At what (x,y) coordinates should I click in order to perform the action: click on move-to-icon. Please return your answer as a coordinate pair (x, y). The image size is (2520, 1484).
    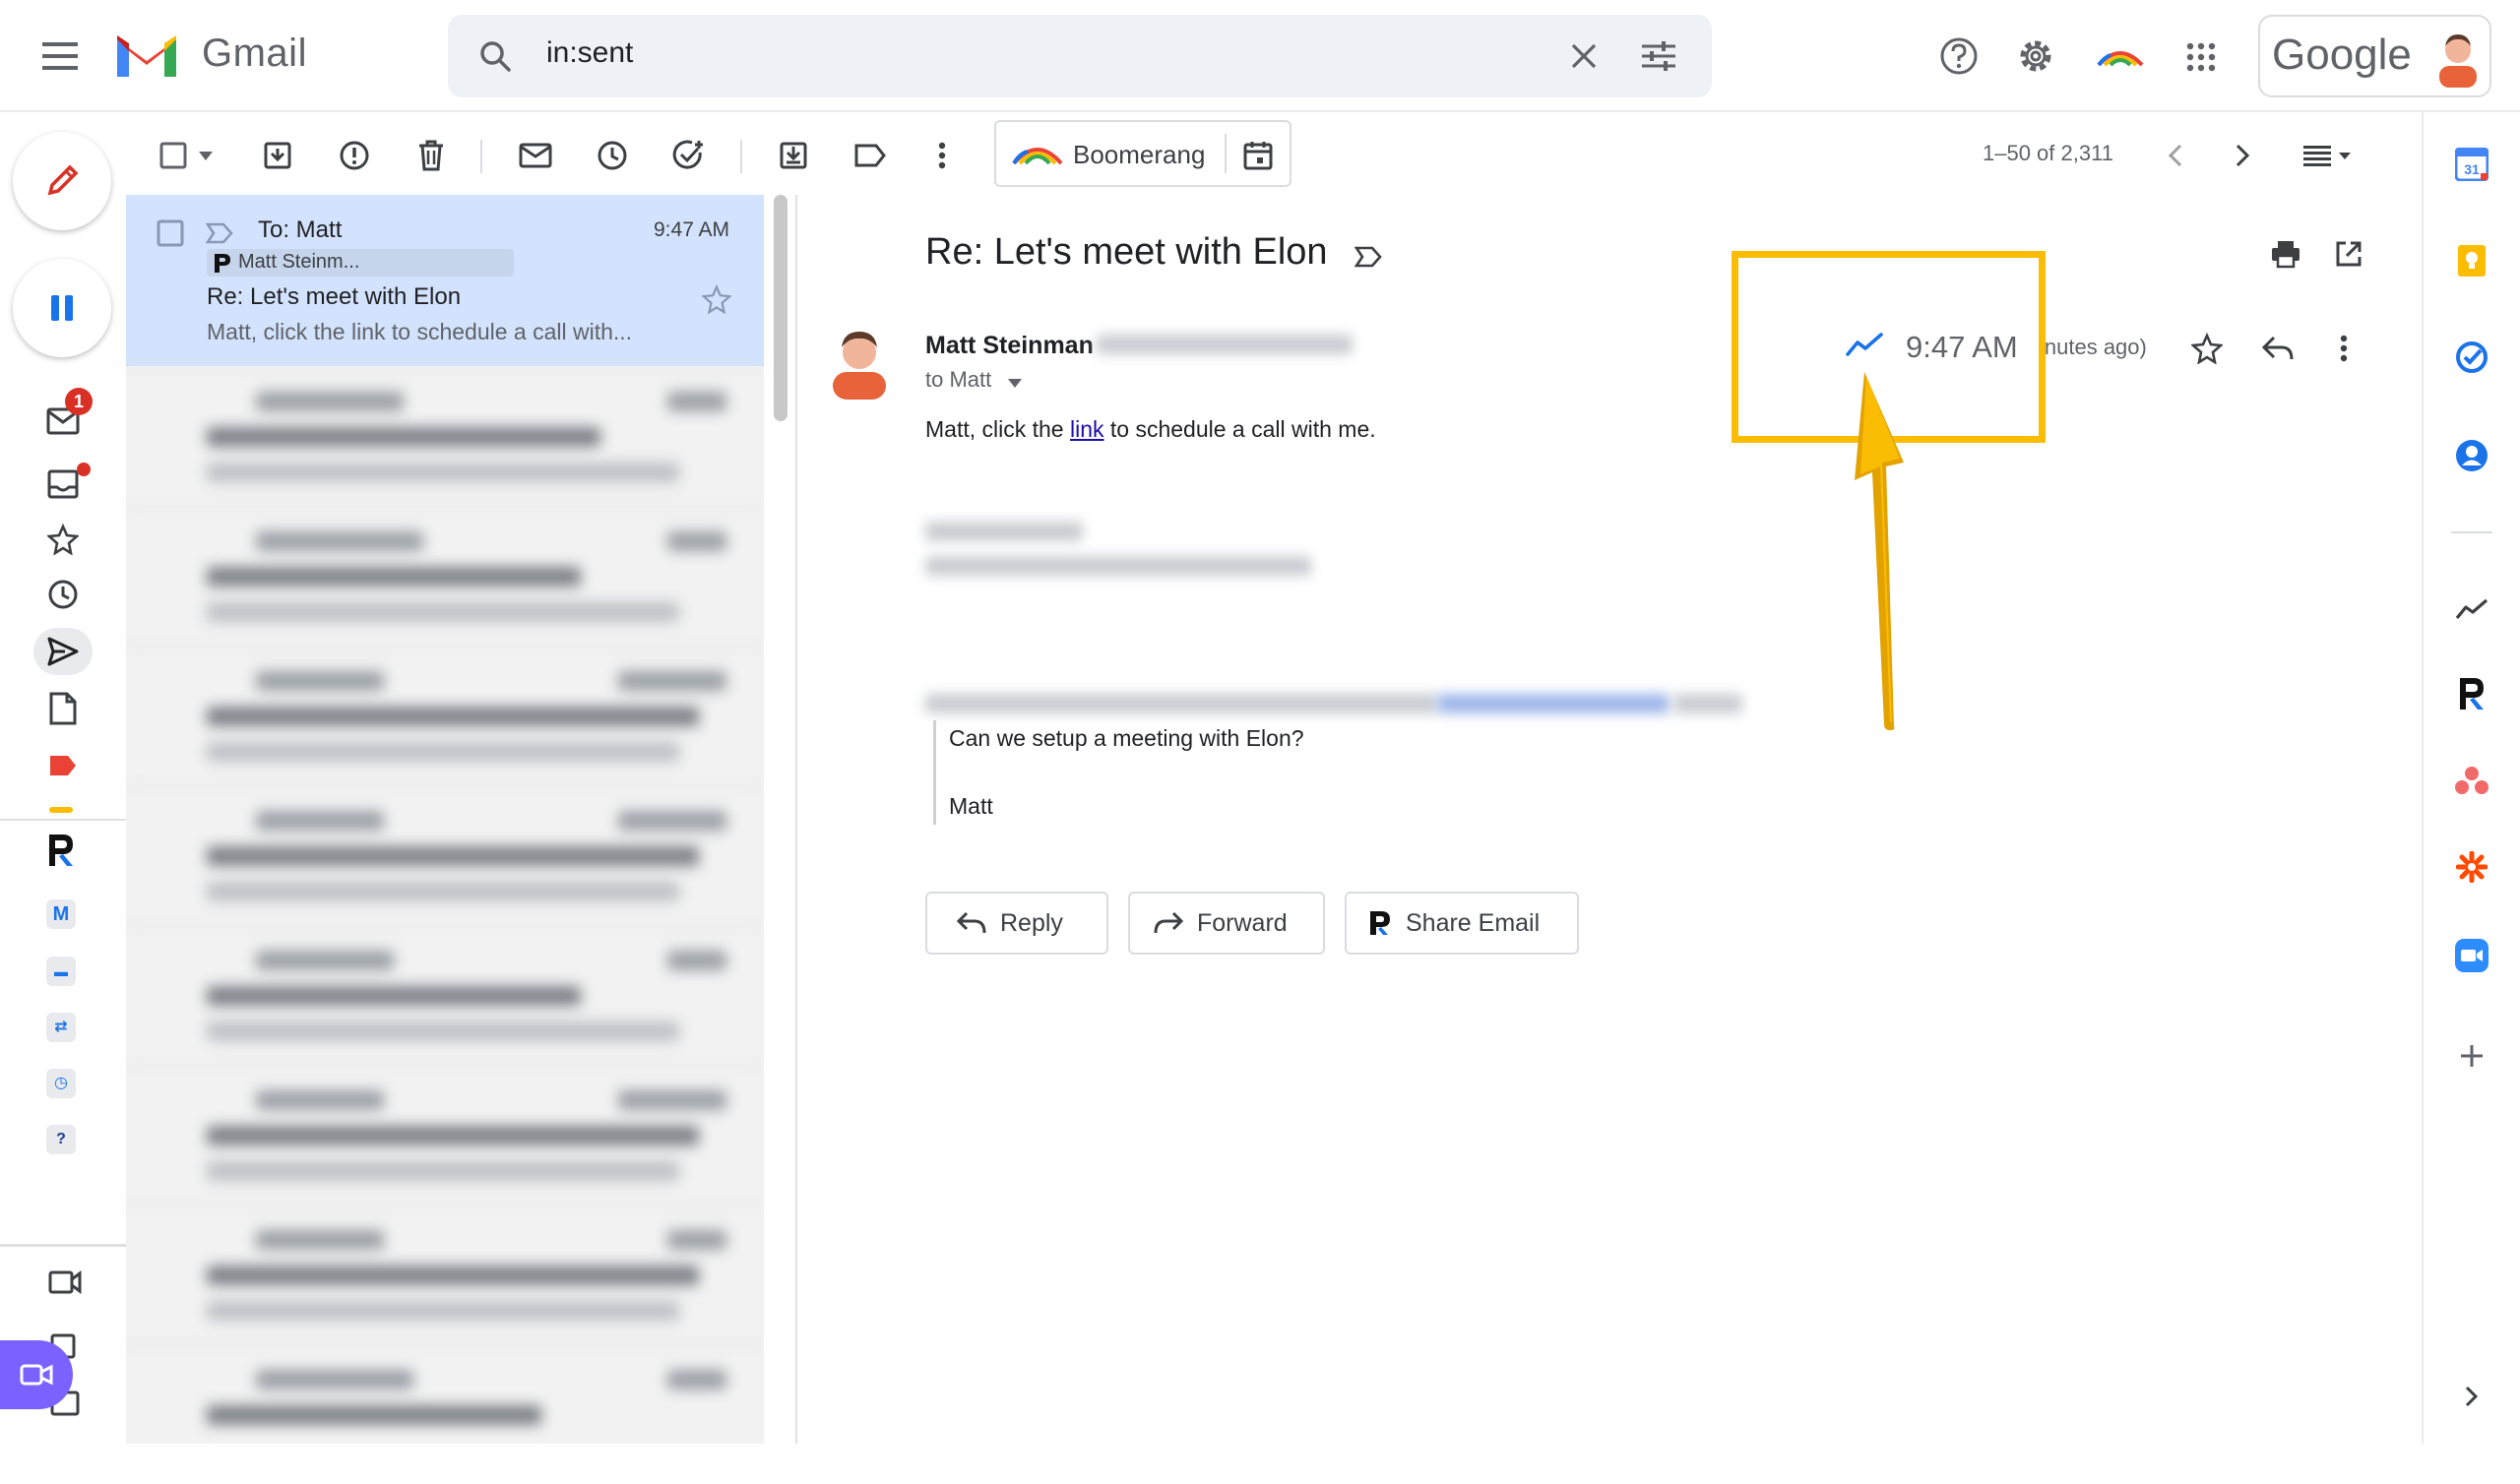
    Looking at the image, I should click on (793, 156).